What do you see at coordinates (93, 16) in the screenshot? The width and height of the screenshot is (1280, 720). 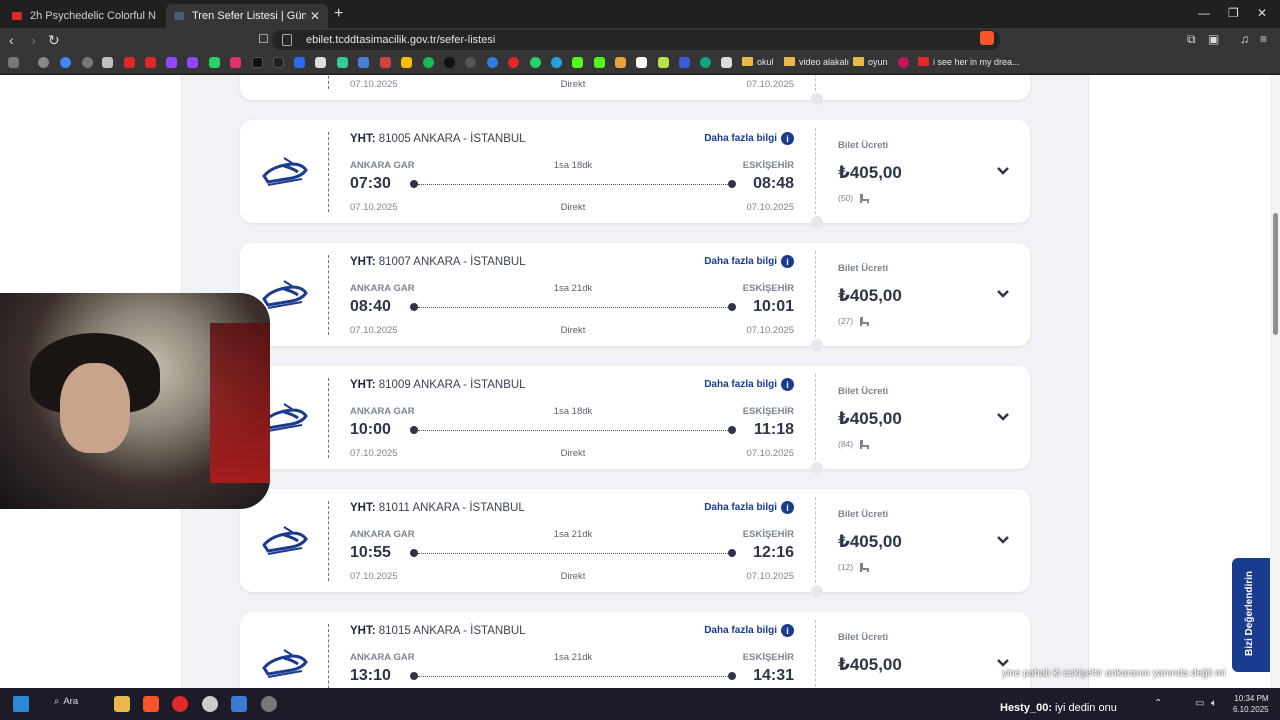 I see `tab-title: 2h Psychedelic Colorful Neon Backgr` at bounding box center [93, 16].